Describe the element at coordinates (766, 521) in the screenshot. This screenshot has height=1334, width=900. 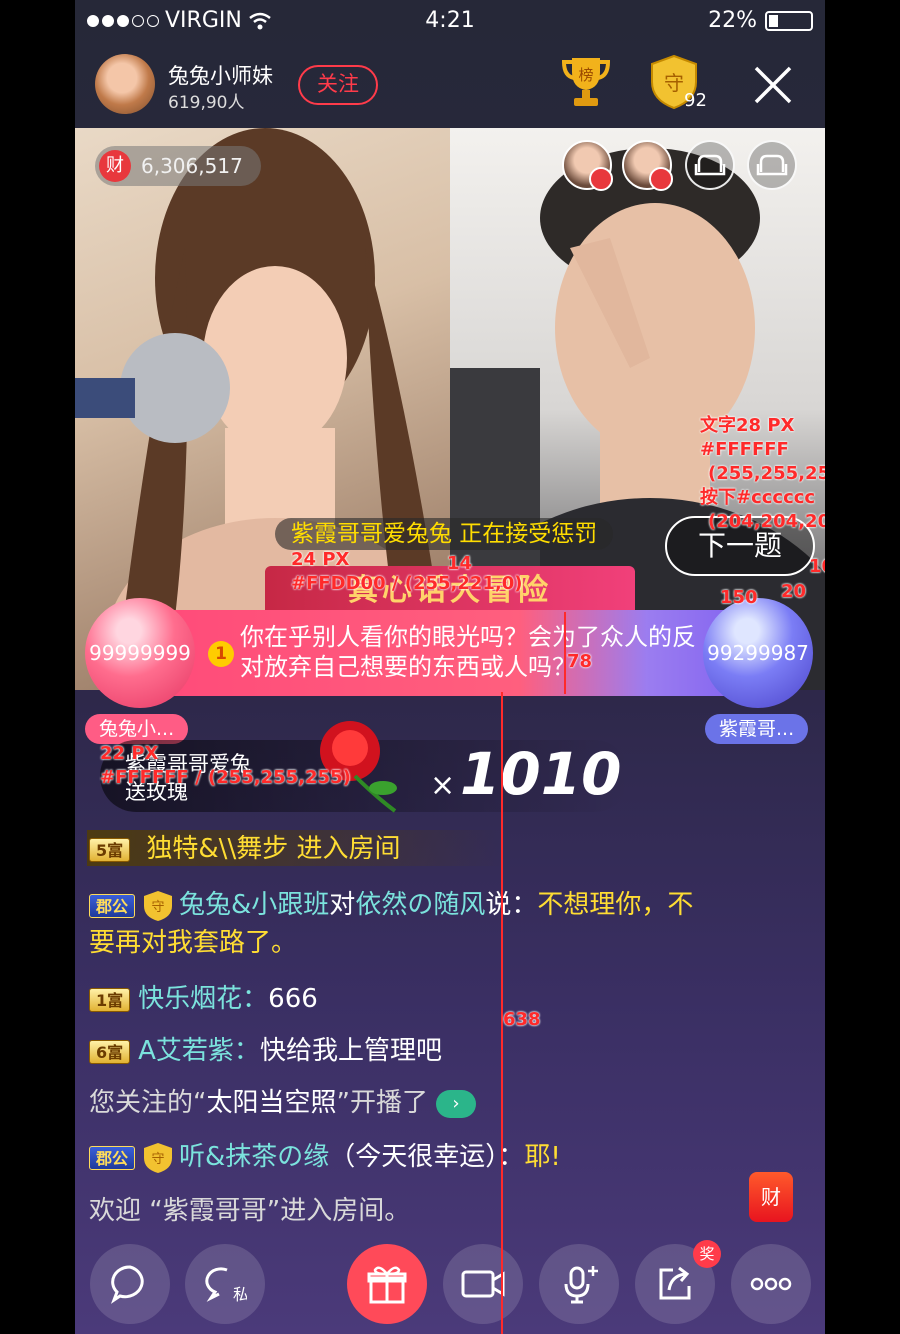
I see `annotation-pressed-rgb: (204,204,204)` at that location.